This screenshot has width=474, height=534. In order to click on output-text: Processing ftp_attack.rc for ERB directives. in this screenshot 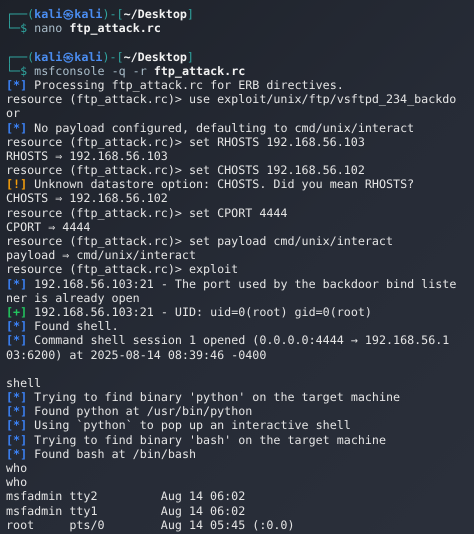, I will do `click(189, 85)`.